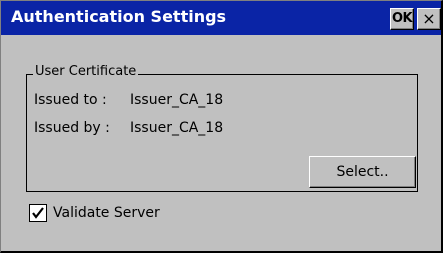 The height and width of the screenshot is (253, 443). Describe the element at coordinates (128, 100) in the screenshot. I see `issued-to-row: Issued to : Issuer_CA_18` at that location.